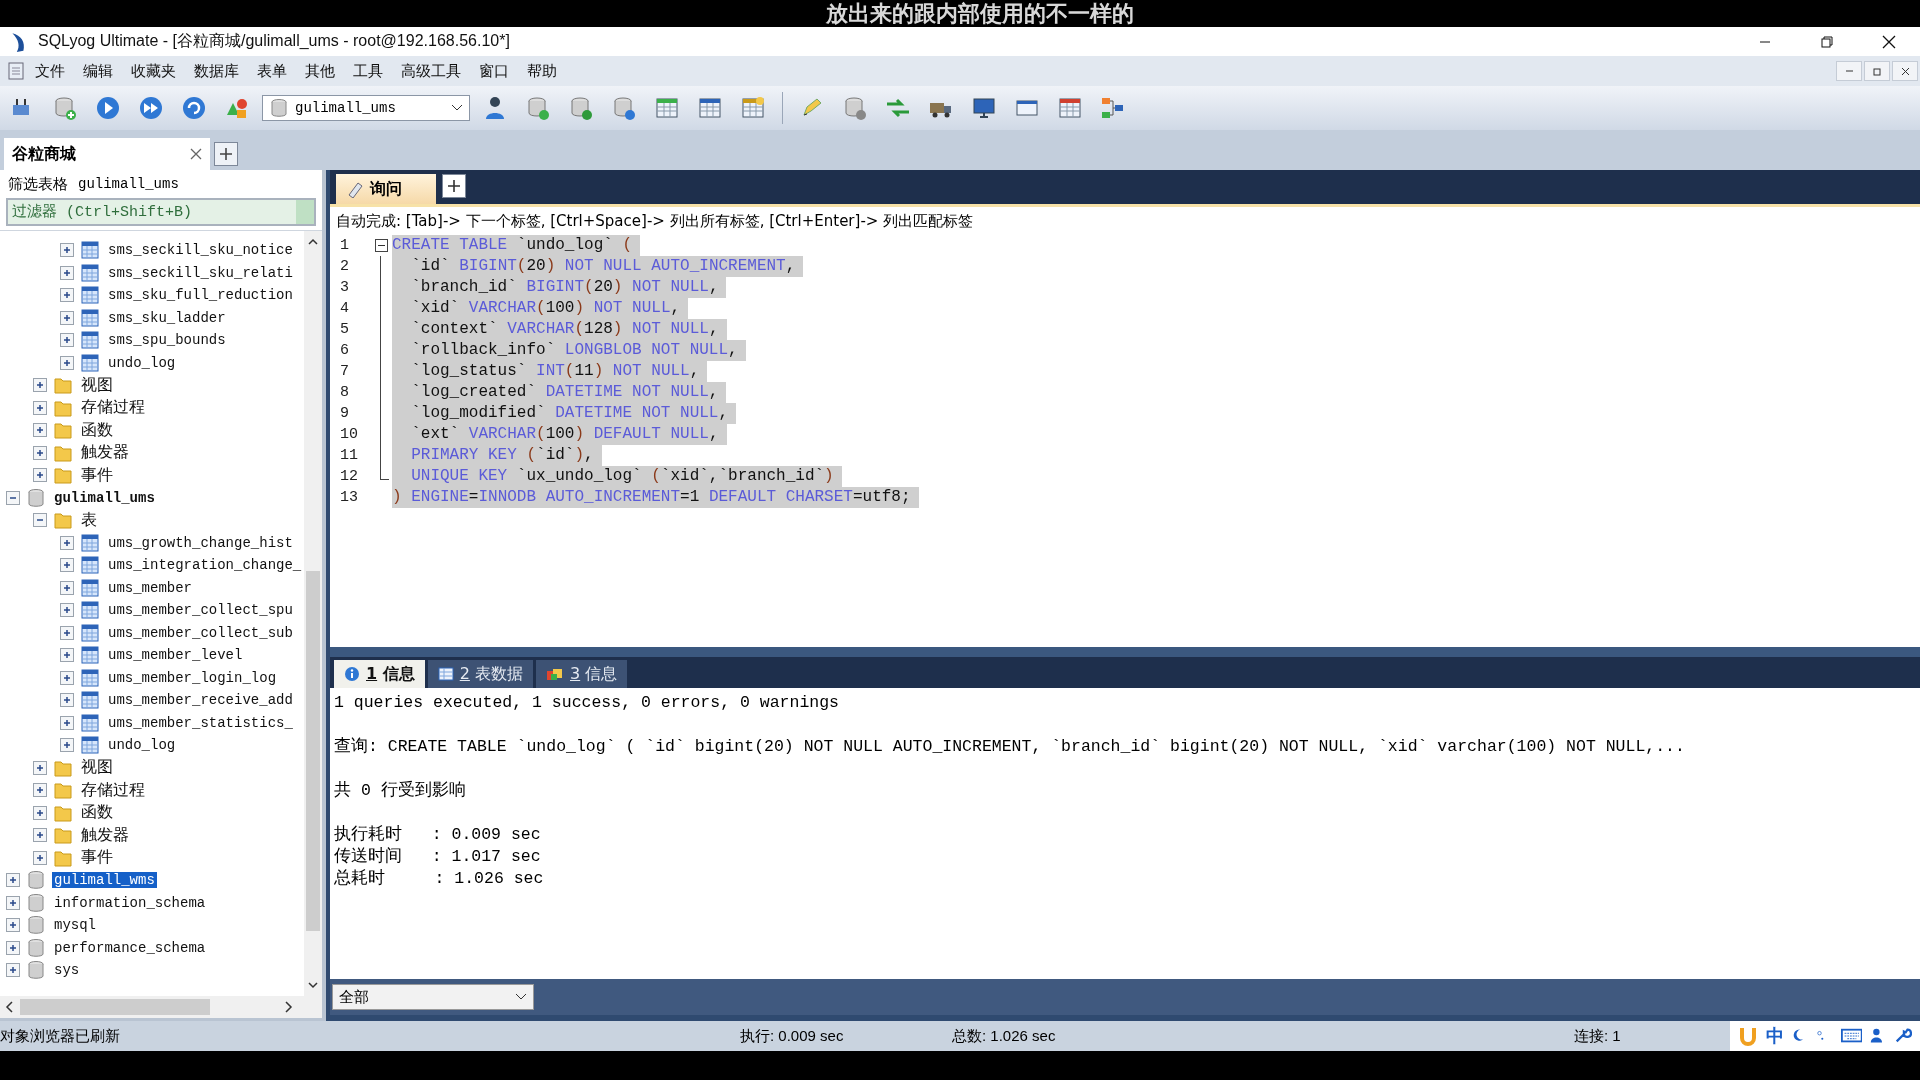 Image resolution: width=1920 pixels, height=1080 pixels. Describe the element at coordinates (272, 71) in the screenshot. I see `menu-item: 表单` at that location.